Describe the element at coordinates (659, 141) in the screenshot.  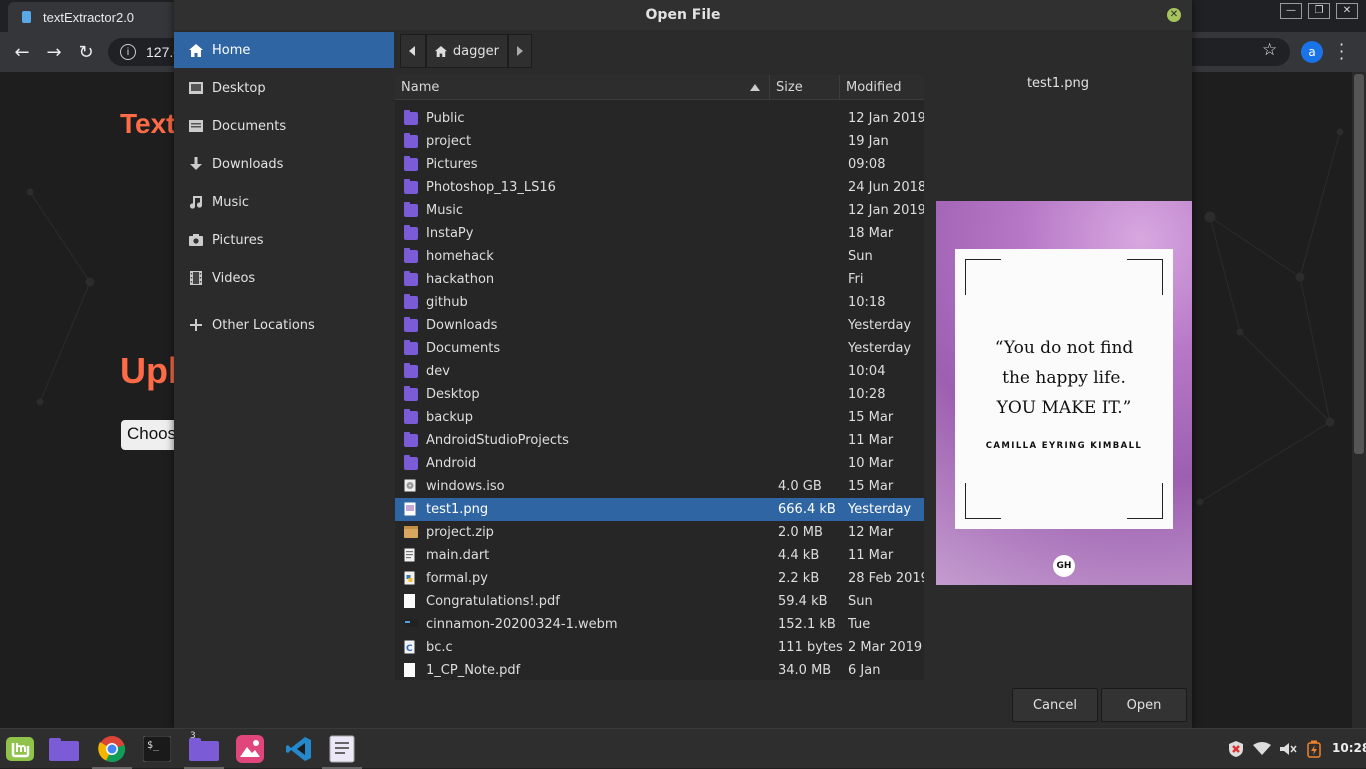
I see `list-item: project 19 Jan` at that location.